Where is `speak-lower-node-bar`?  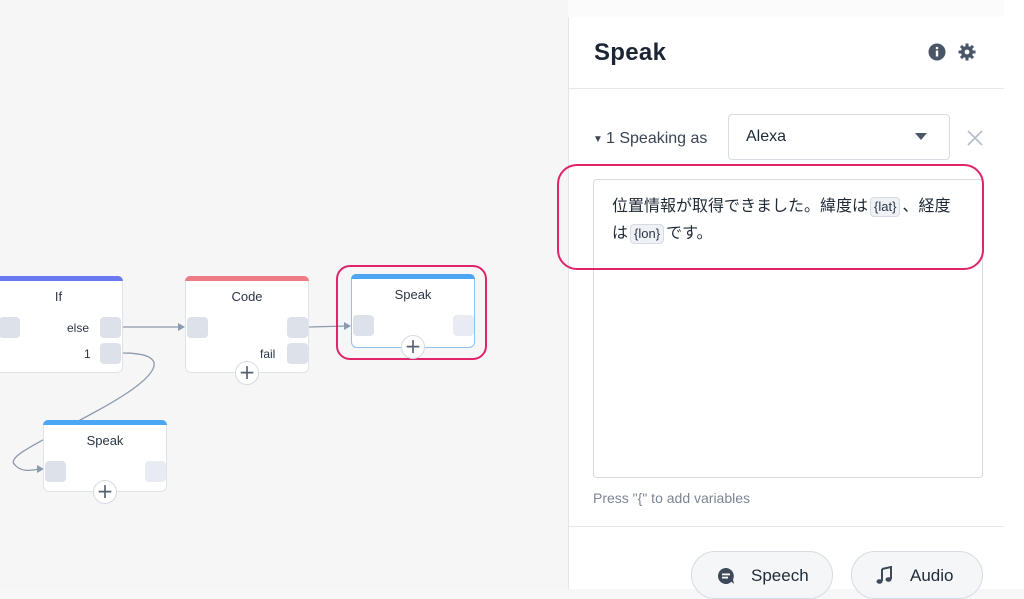 speak-lower-node-bar is located at coordinates (105, 422).